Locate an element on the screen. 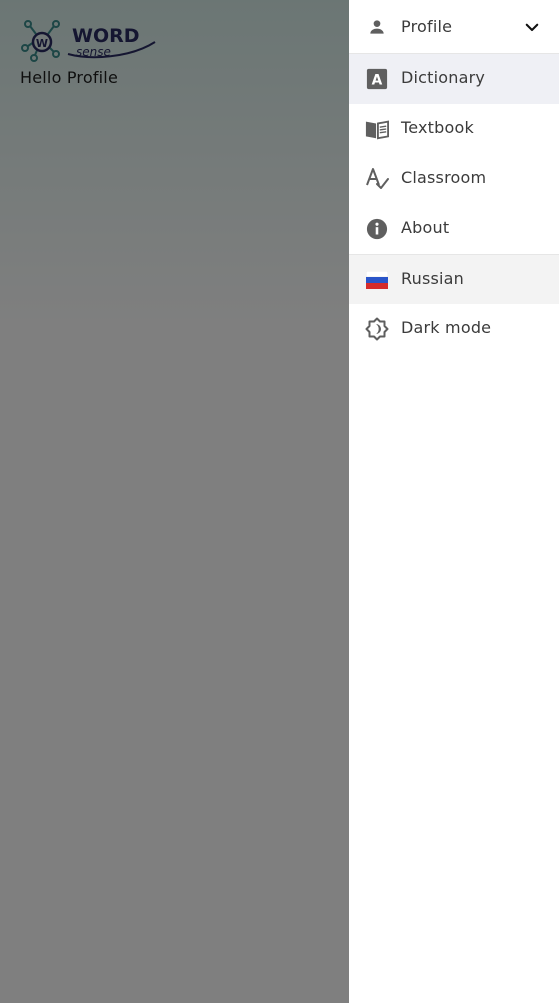 This screenshot has height=1003, width=559. classroom-icon is located at coordinates (377, 179).